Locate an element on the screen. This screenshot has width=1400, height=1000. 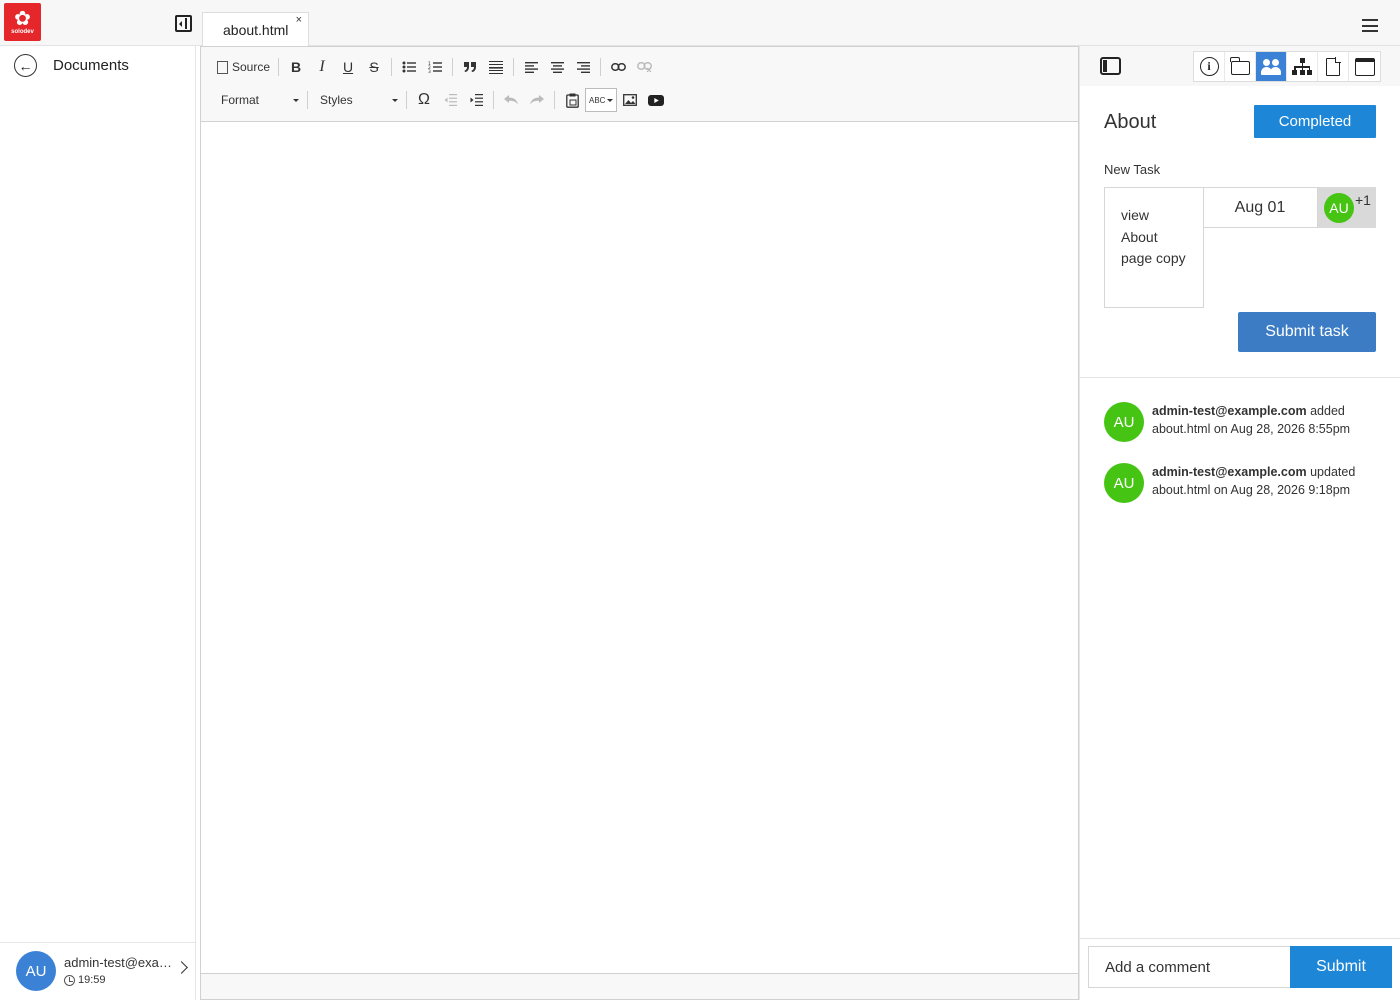
panel-title: About is located at coordinates (1130, 122).